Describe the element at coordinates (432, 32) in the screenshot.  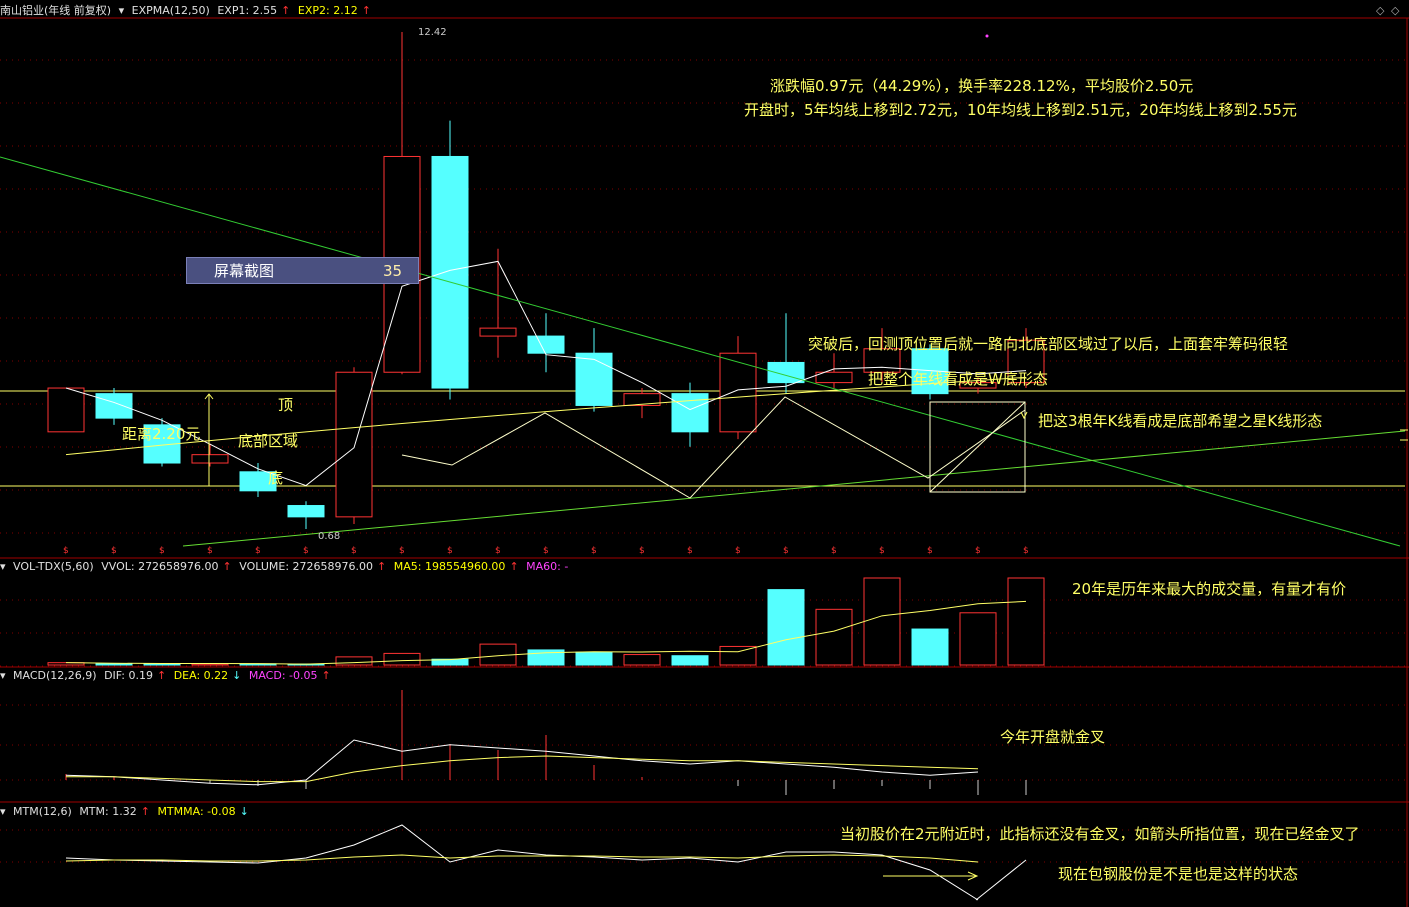
I see `high-price-label: 12.42` at that location.